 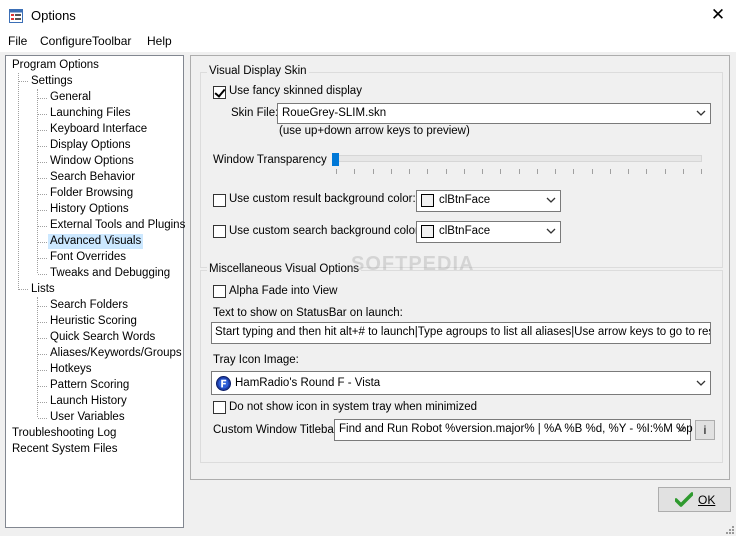 What do you see at coordinates (256, 360) in the screenshot?
I see `tray-label: Tray Icon Image:` at bounding box center [256, 360].